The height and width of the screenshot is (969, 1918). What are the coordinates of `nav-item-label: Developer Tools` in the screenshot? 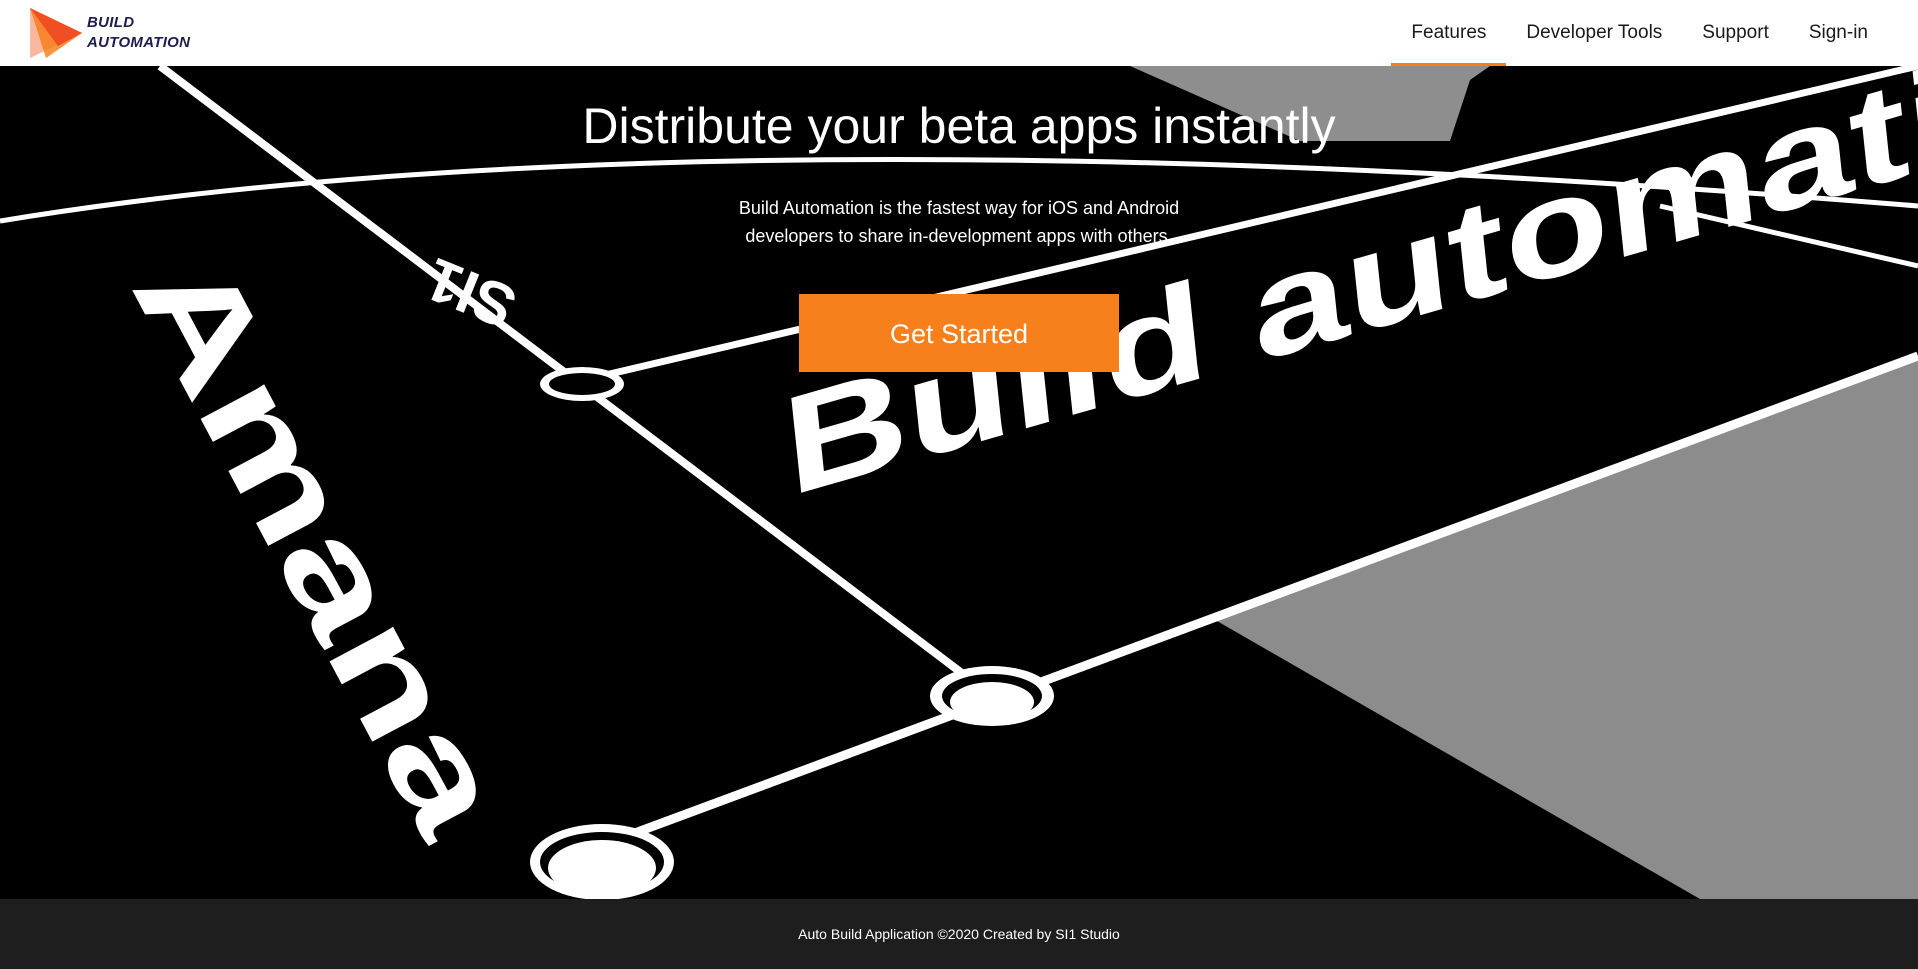 It's located at (1594, 32).